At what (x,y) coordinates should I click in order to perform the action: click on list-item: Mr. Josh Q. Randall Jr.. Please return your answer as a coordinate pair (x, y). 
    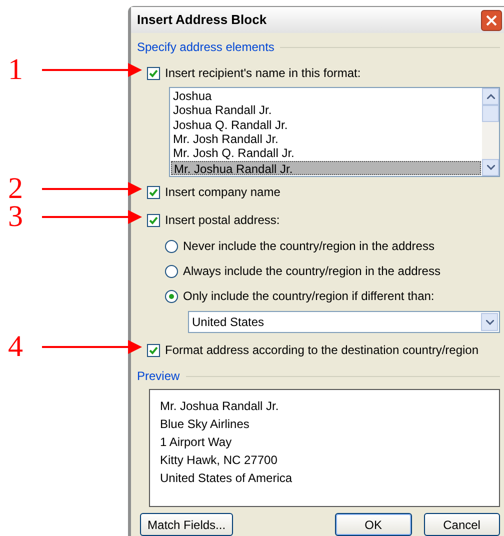
    Looking at the image, I should click on (326, 153).